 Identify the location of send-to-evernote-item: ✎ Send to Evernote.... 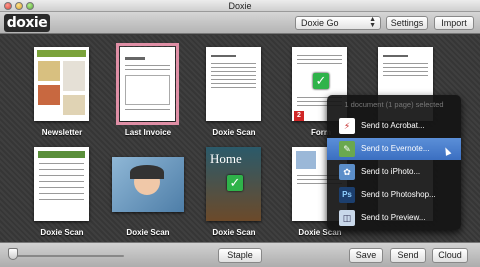
(394, 149).